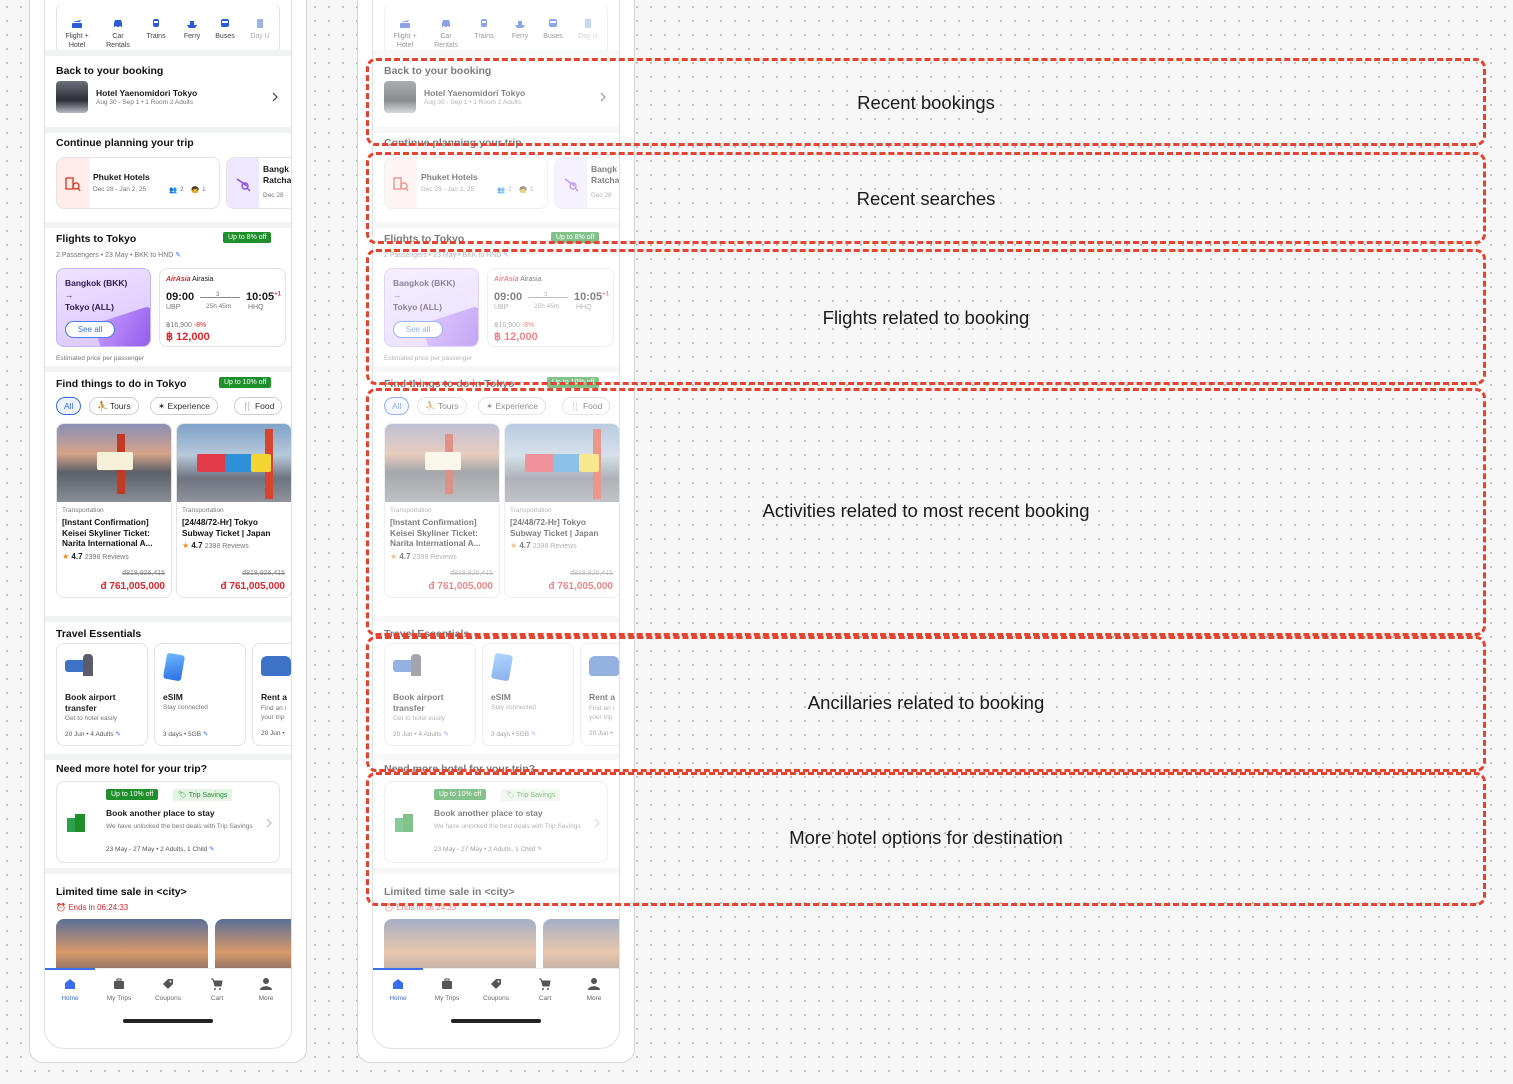 The height and width of the screenshot is (1084, 1513). I want to click on hotel-thumbnail, so click(72, 97).